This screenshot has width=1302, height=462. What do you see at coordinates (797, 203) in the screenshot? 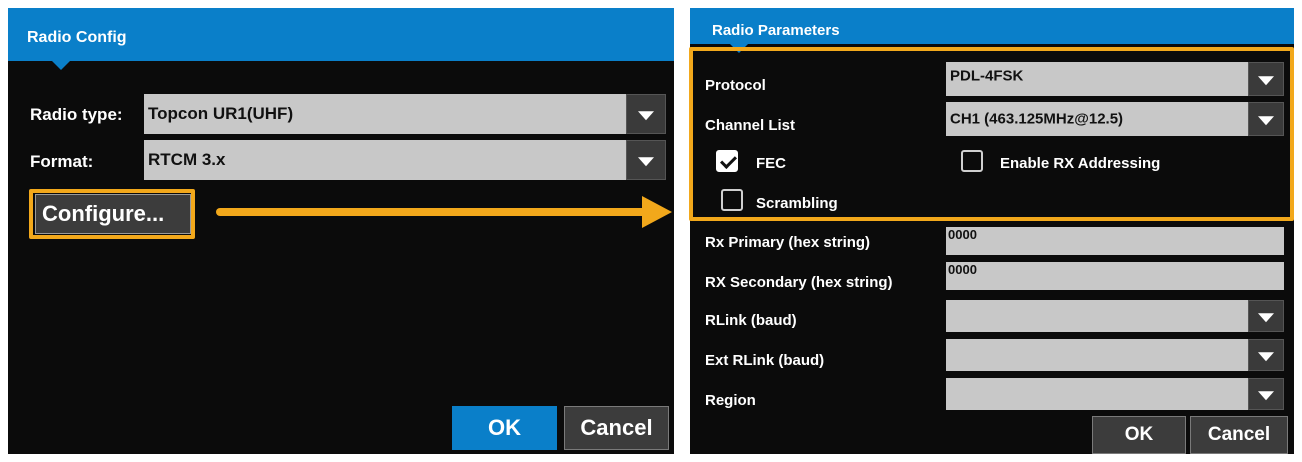
I see `scrambling-label: Scrambling` at bounding box center [797, 203].